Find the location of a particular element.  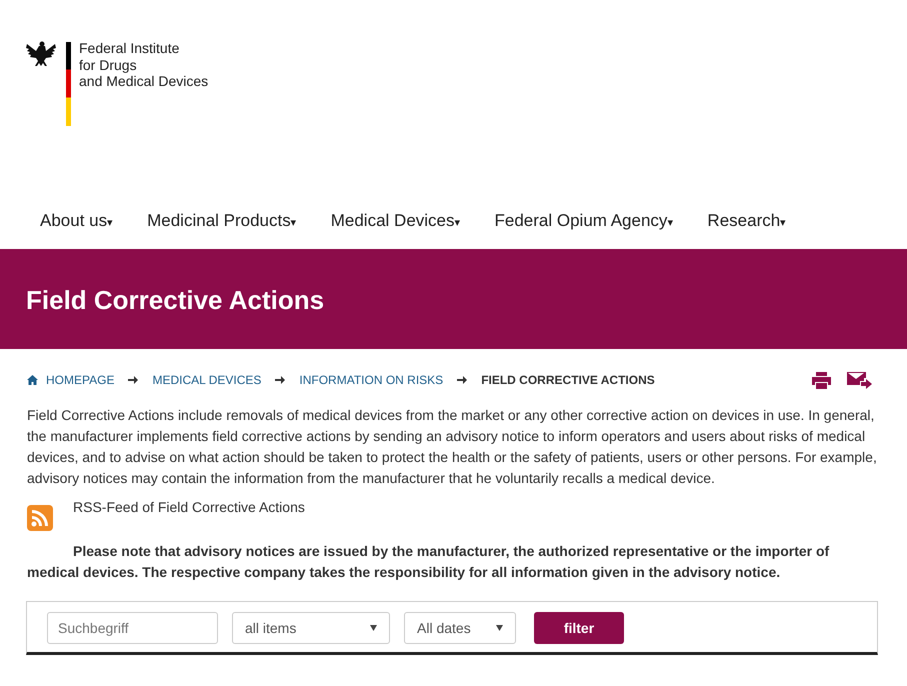

filter-button: filter is located at coordinates (579, 628).